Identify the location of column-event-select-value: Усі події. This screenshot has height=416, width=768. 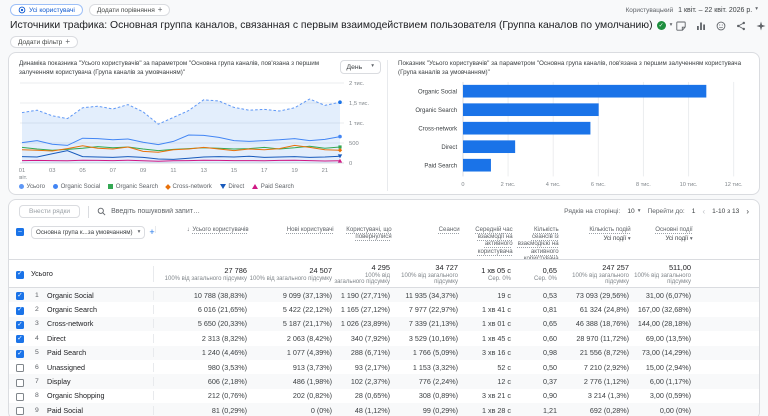
(677, 239).